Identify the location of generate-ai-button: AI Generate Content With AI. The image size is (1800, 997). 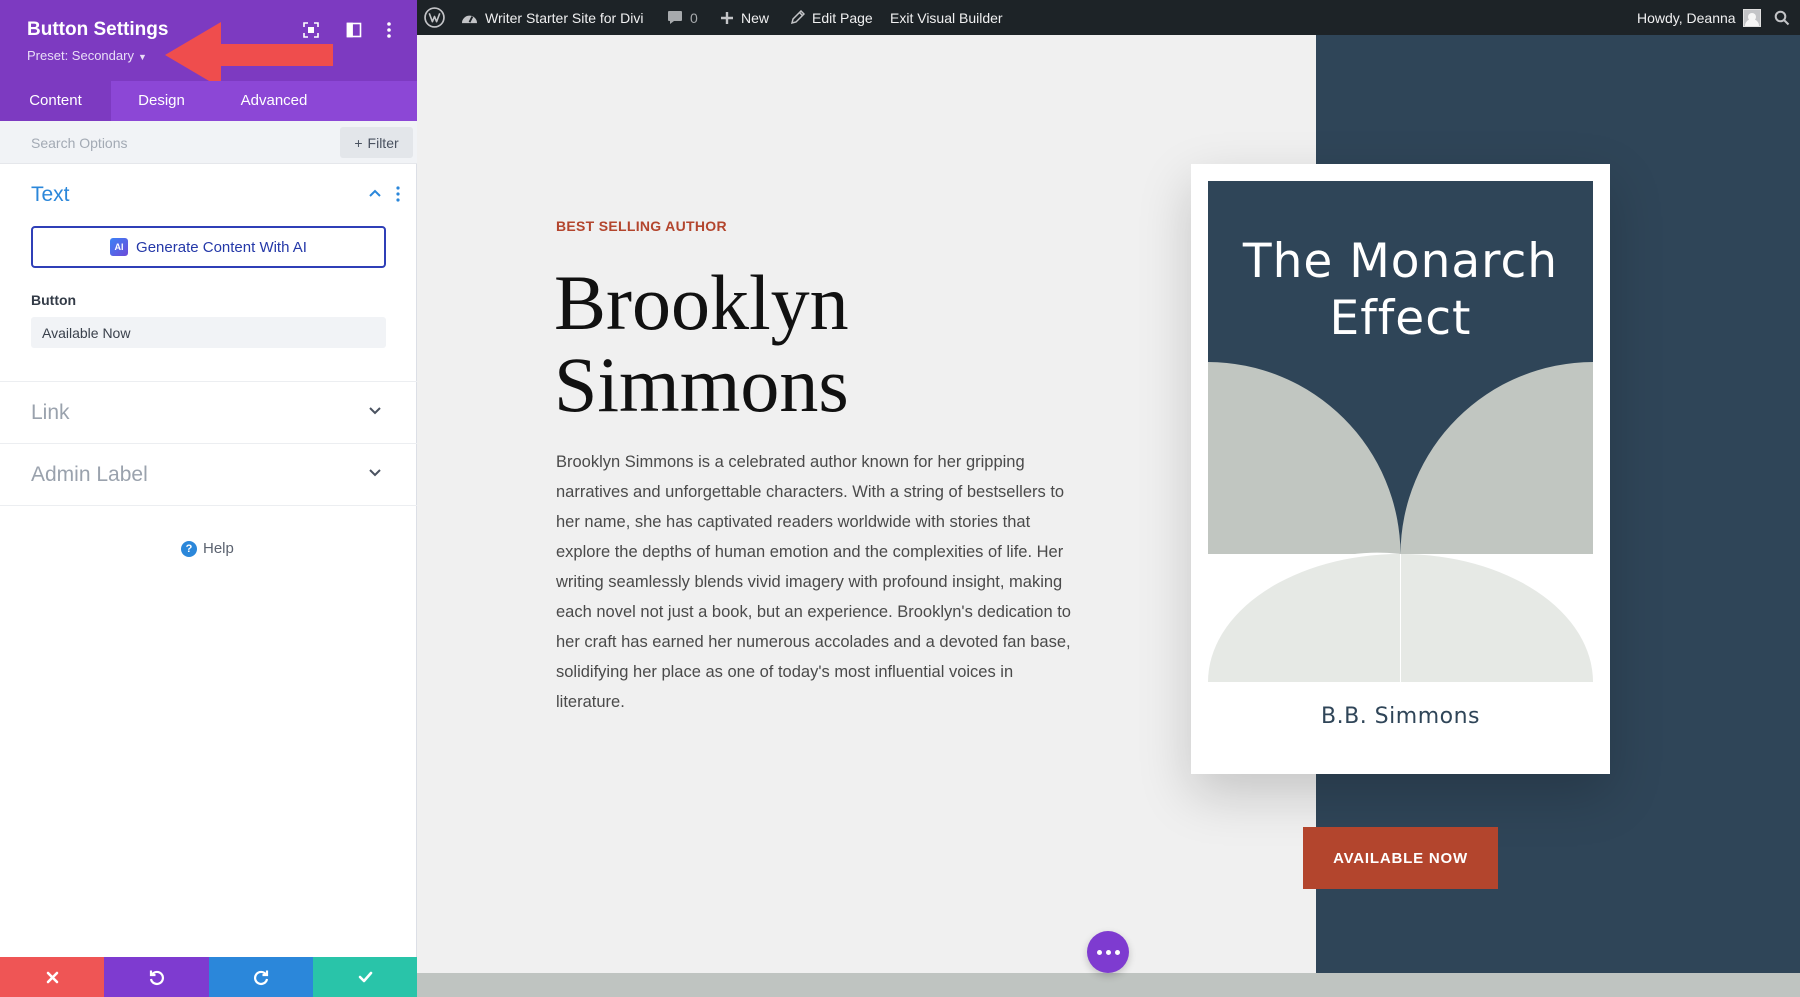
(208, 247).